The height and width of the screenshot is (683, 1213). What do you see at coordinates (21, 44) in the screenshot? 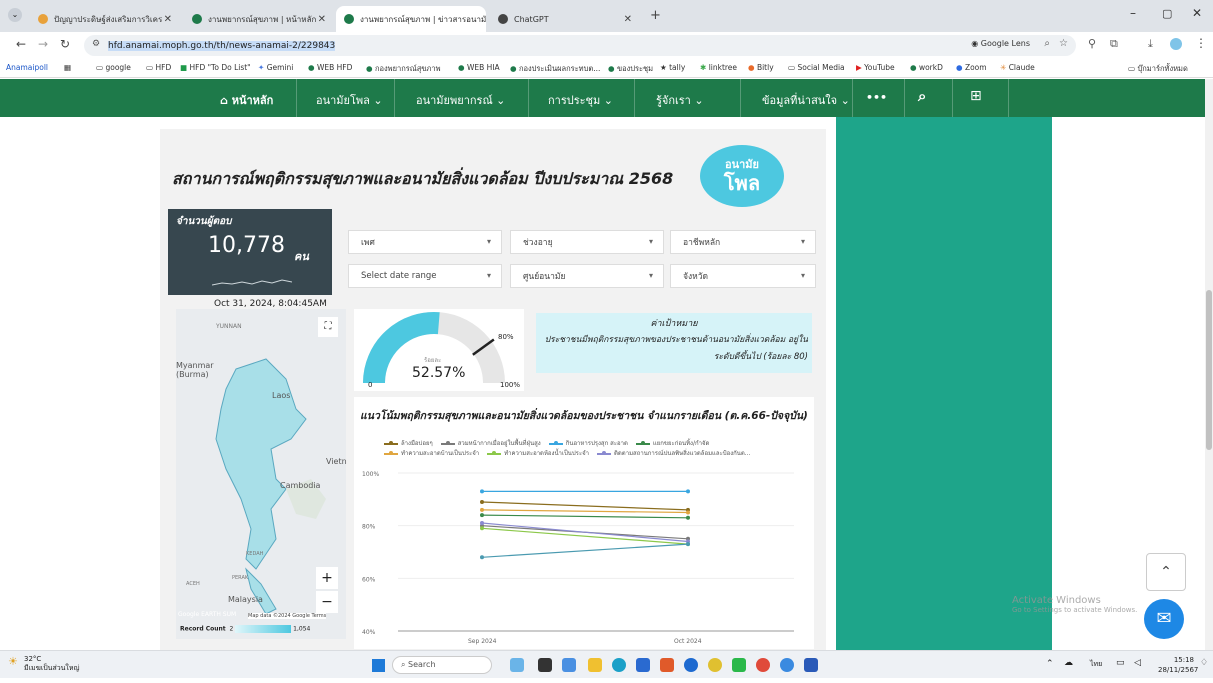
I see `back-icon: ←` at bounding box center [21, 44].